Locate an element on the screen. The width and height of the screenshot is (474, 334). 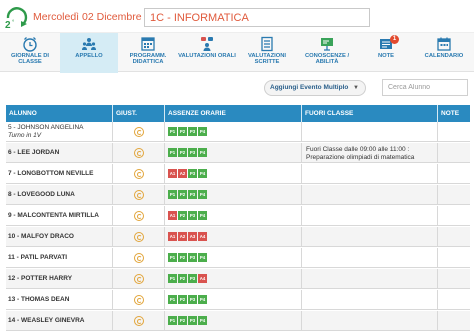
toolbar-valutazioni-scritte: VALUTAZIONI SCRITTE is located at coordinates (267, 53).